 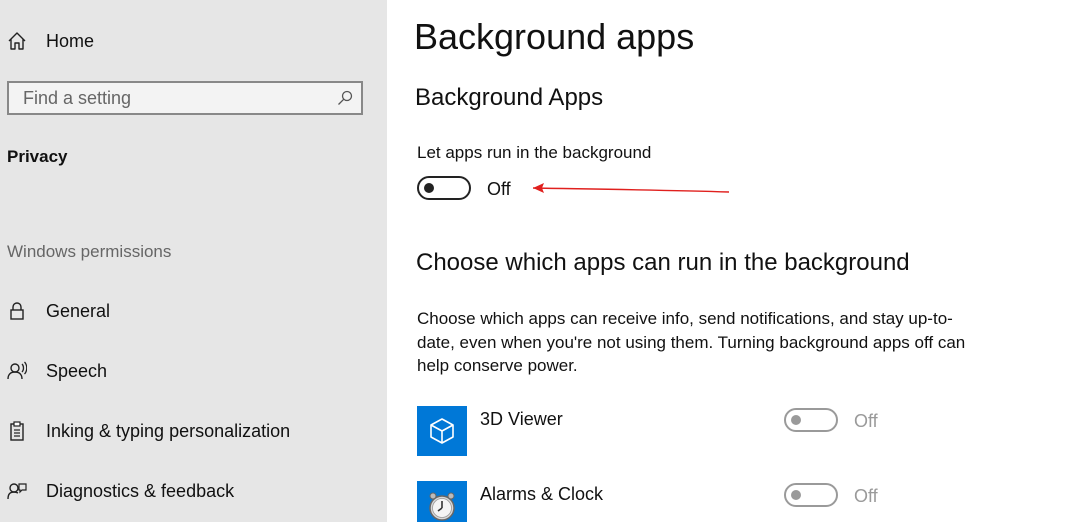 What do you see at coordinates (89, 251) in the screenshot?
I see `group-heading: Windows permissions` at bounding box center [89, 251].